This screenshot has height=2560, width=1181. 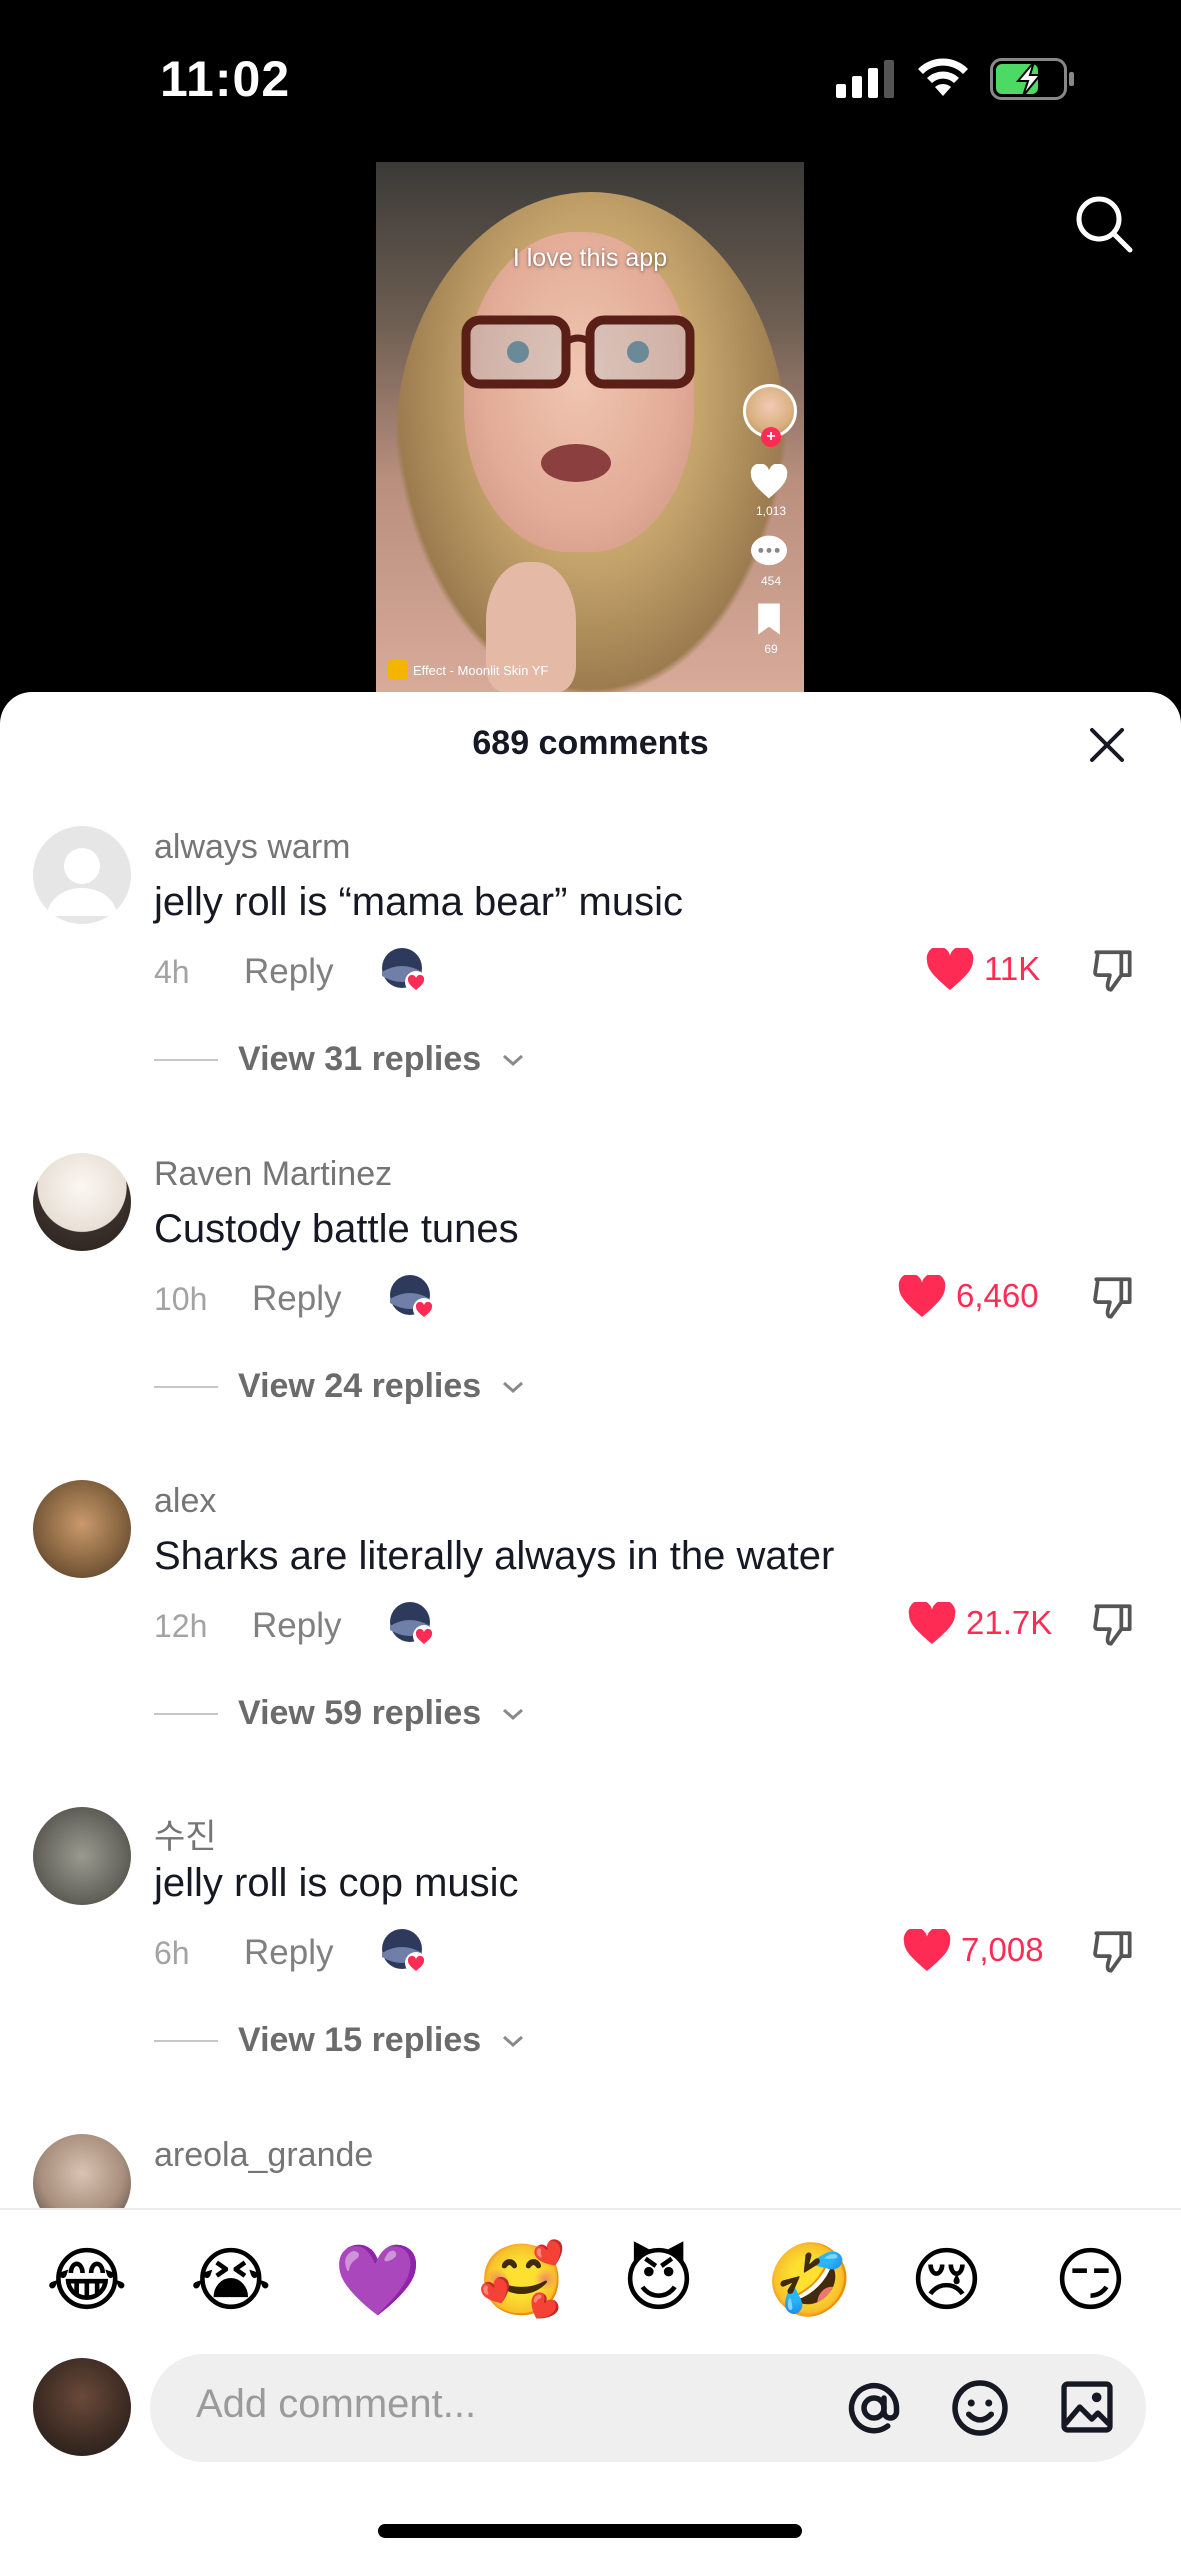 I want to click on comment-like: 6,460, so click(x=968, y=1296).